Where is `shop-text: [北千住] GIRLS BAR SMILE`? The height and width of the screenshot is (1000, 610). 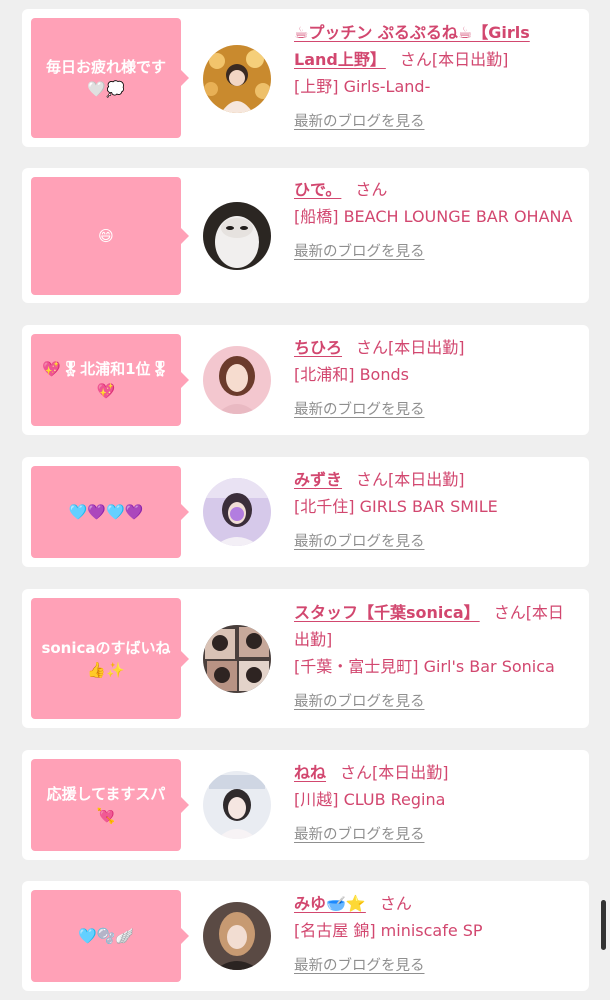 shop-text: [北千住] GIRLS BAR SMILE is located at coordinates (396, 506).